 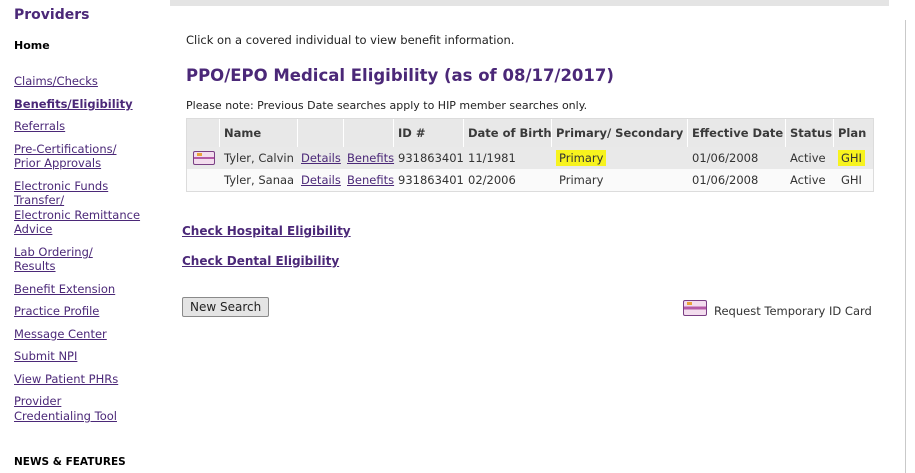 What do you see at coordinates (793, 311) in the screenshot?
I see `request-temporary-id-card-link: Request Temporary ID Card` at bounding box center [793, 311].